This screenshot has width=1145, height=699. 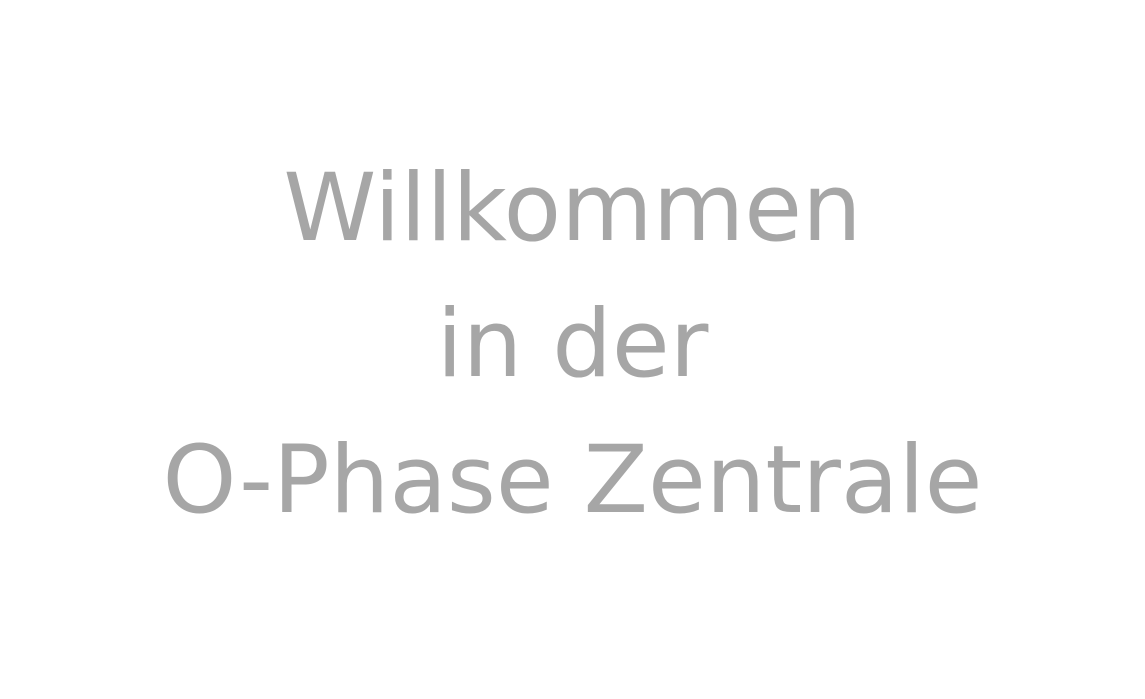 I want to click on welcome-line-1: Willkommen, so click(x=572, y=208).